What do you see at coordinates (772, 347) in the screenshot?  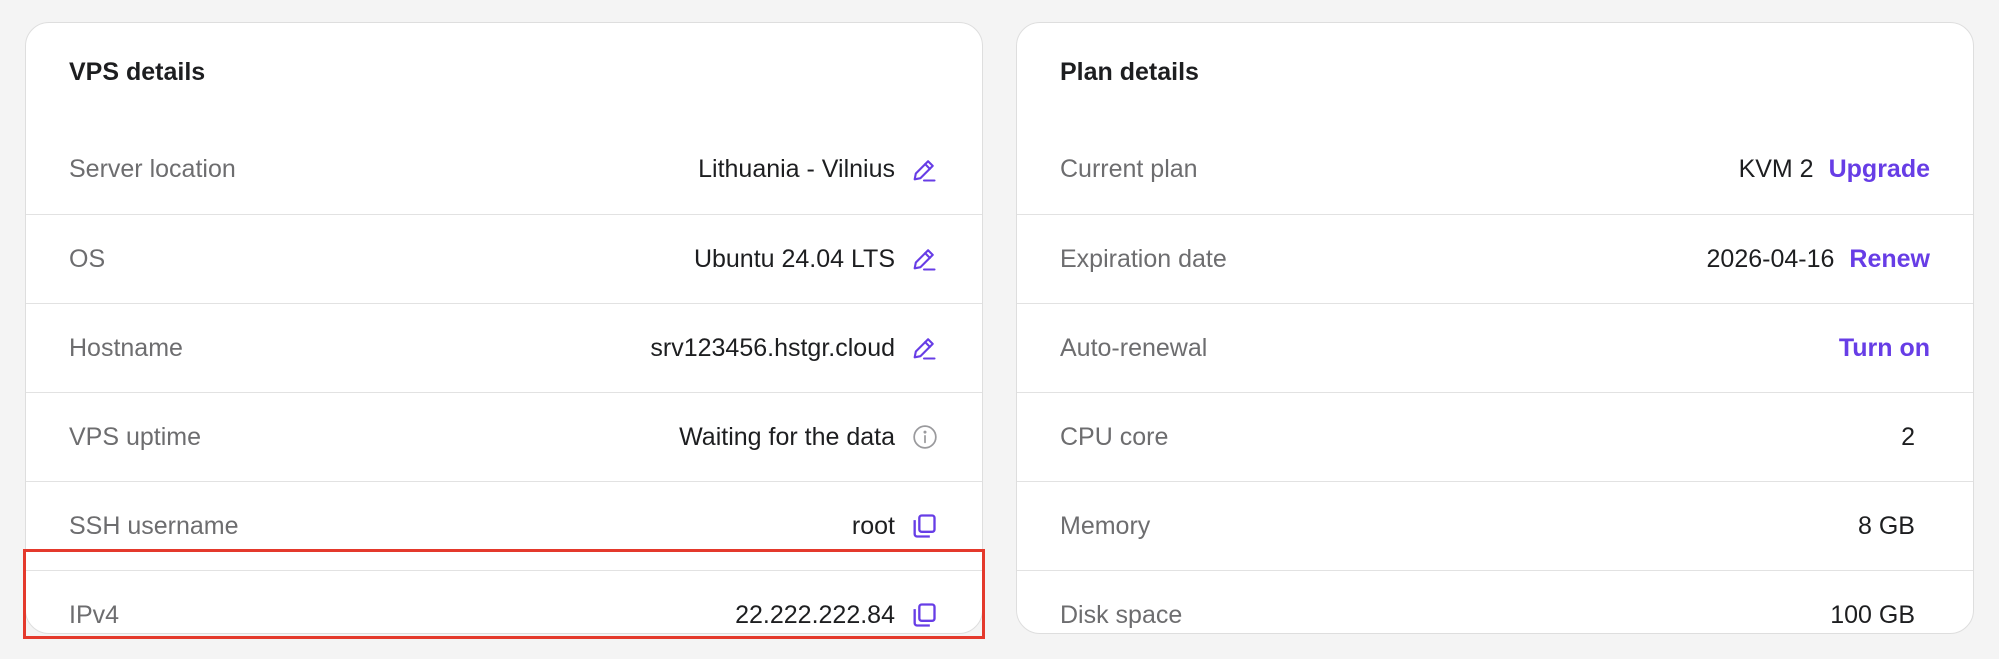 I see `hostname-value: srv123456.hstgr.cloud` at bounding box center [772, 347].